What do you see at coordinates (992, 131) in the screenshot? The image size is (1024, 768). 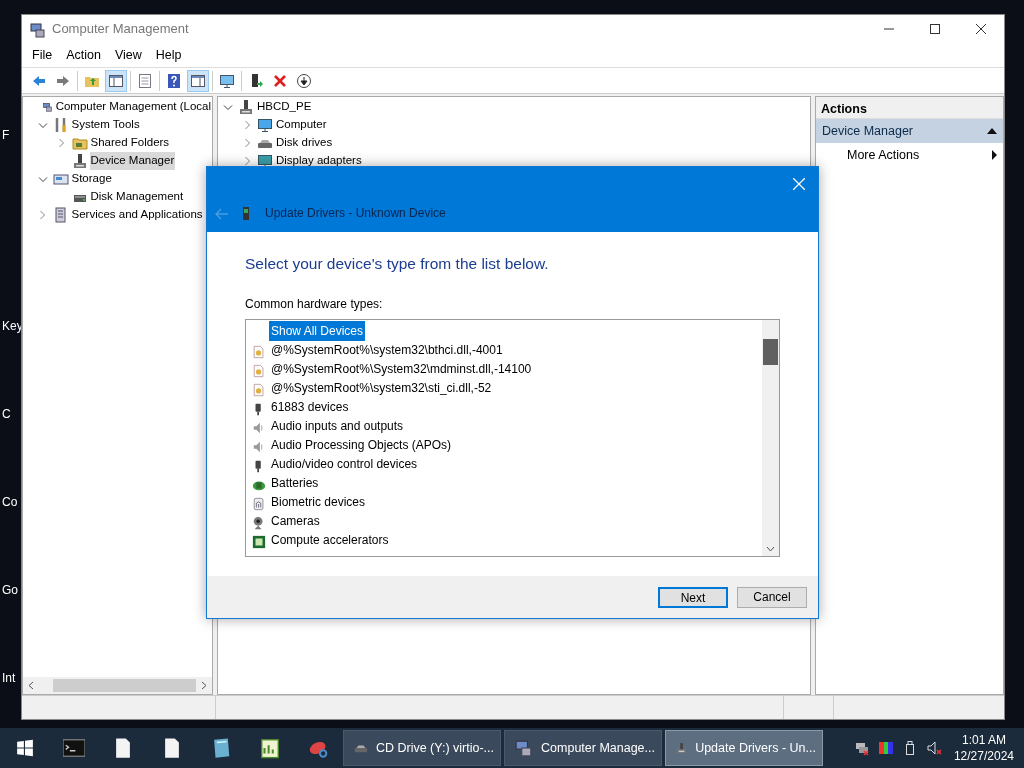 I see `collapse-triangle-icon` at bounding box center [992, 131].